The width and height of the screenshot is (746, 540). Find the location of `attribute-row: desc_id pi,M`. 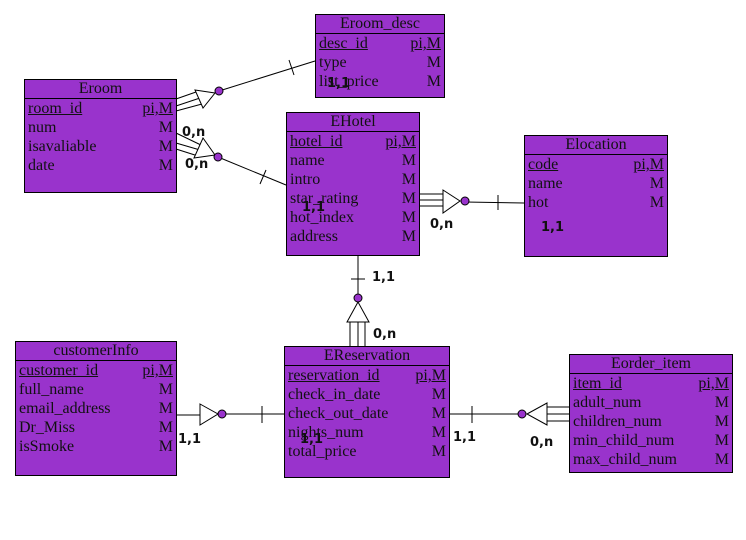

attribute-row: desc_id pi,M is located at coordinates (380, 43).